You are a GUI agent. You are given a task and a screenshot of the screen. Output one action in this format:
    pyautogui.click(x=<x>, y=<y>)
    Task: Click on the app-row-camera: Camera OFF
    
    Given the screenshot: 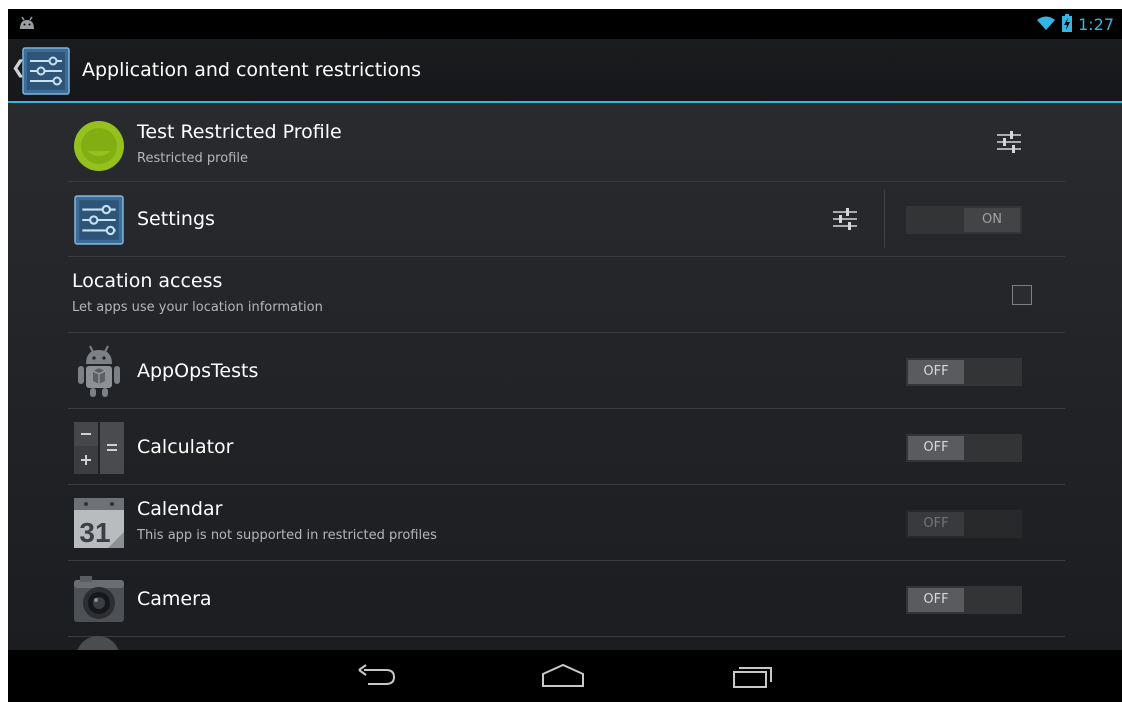 What is the action you would take?
    pyautogui.click(x=566, y=599)
    